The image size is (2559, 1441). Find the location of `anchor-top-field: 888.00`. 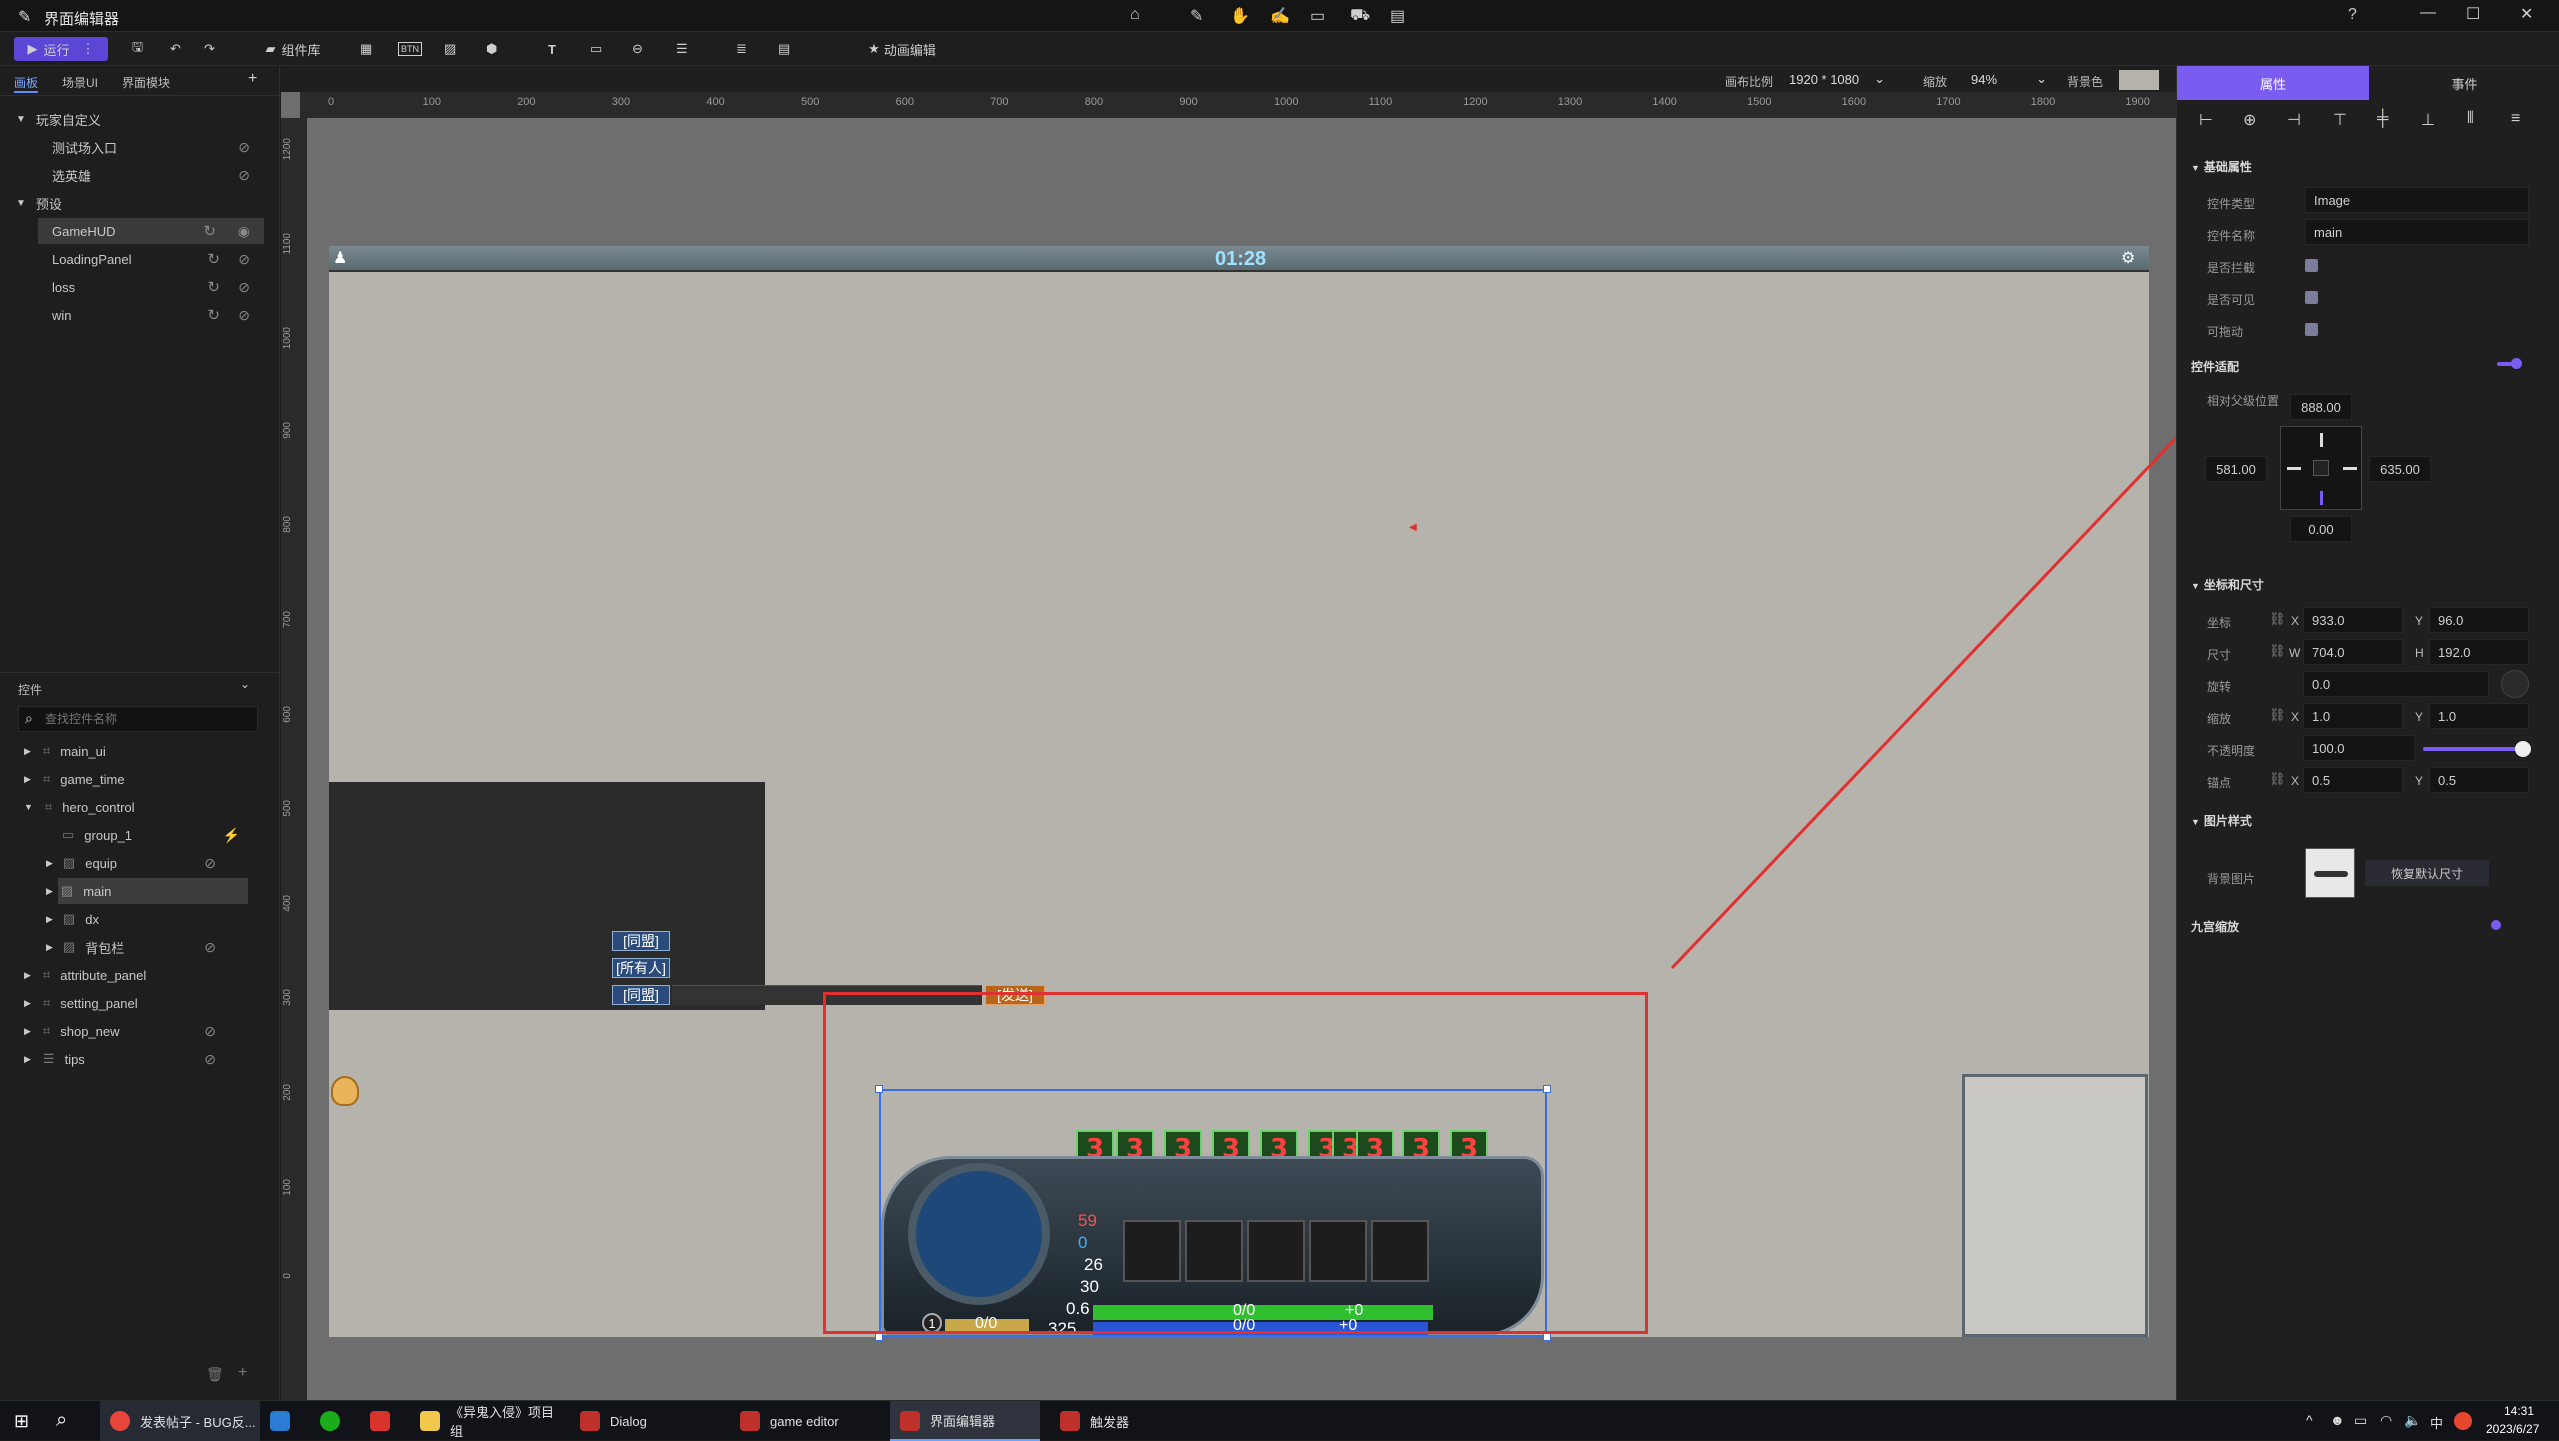

anchor-top-field: 888.00 is located at coordinates (2321, 407).